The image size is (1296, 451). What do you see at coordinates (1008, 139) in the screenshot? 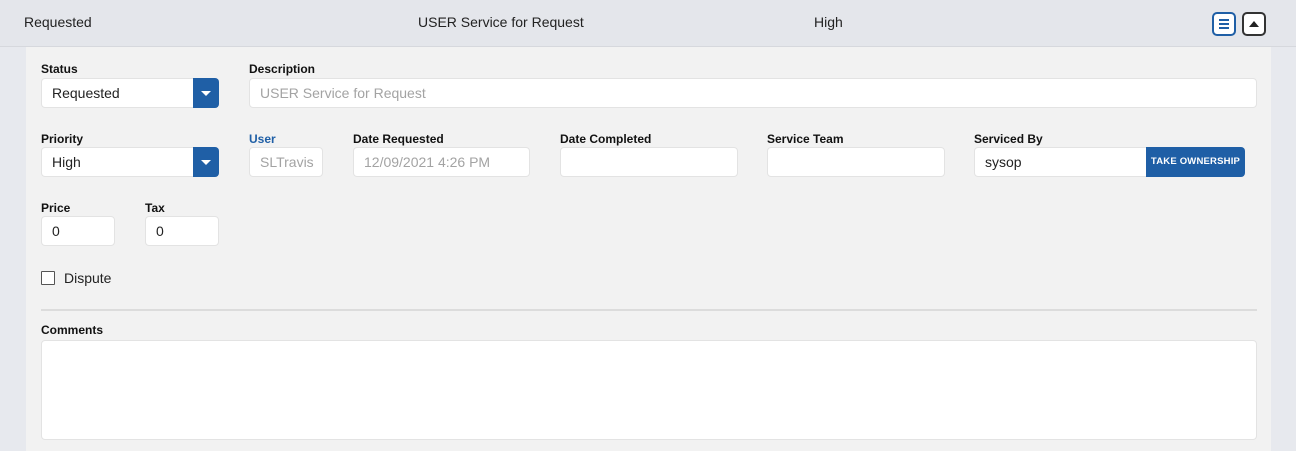
I see `serviced-by-label: Serviced By` at bounding box center [1008, 139].